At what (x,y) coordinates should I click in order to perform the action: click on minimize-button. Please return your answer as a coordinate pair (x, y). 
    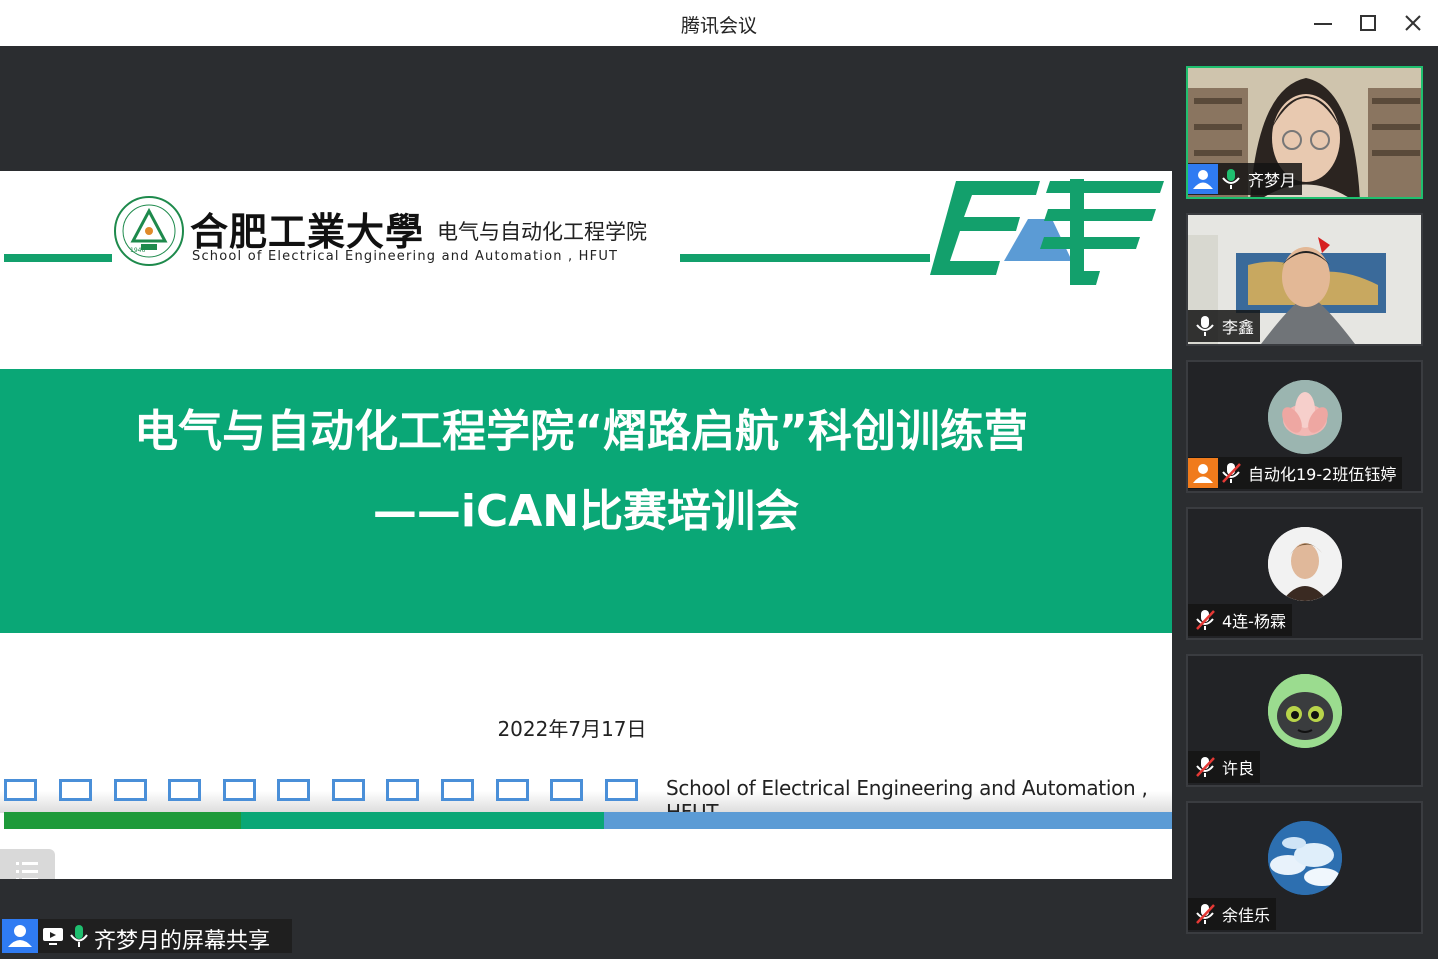
    Looking at the image, I should click on (1323, 23).